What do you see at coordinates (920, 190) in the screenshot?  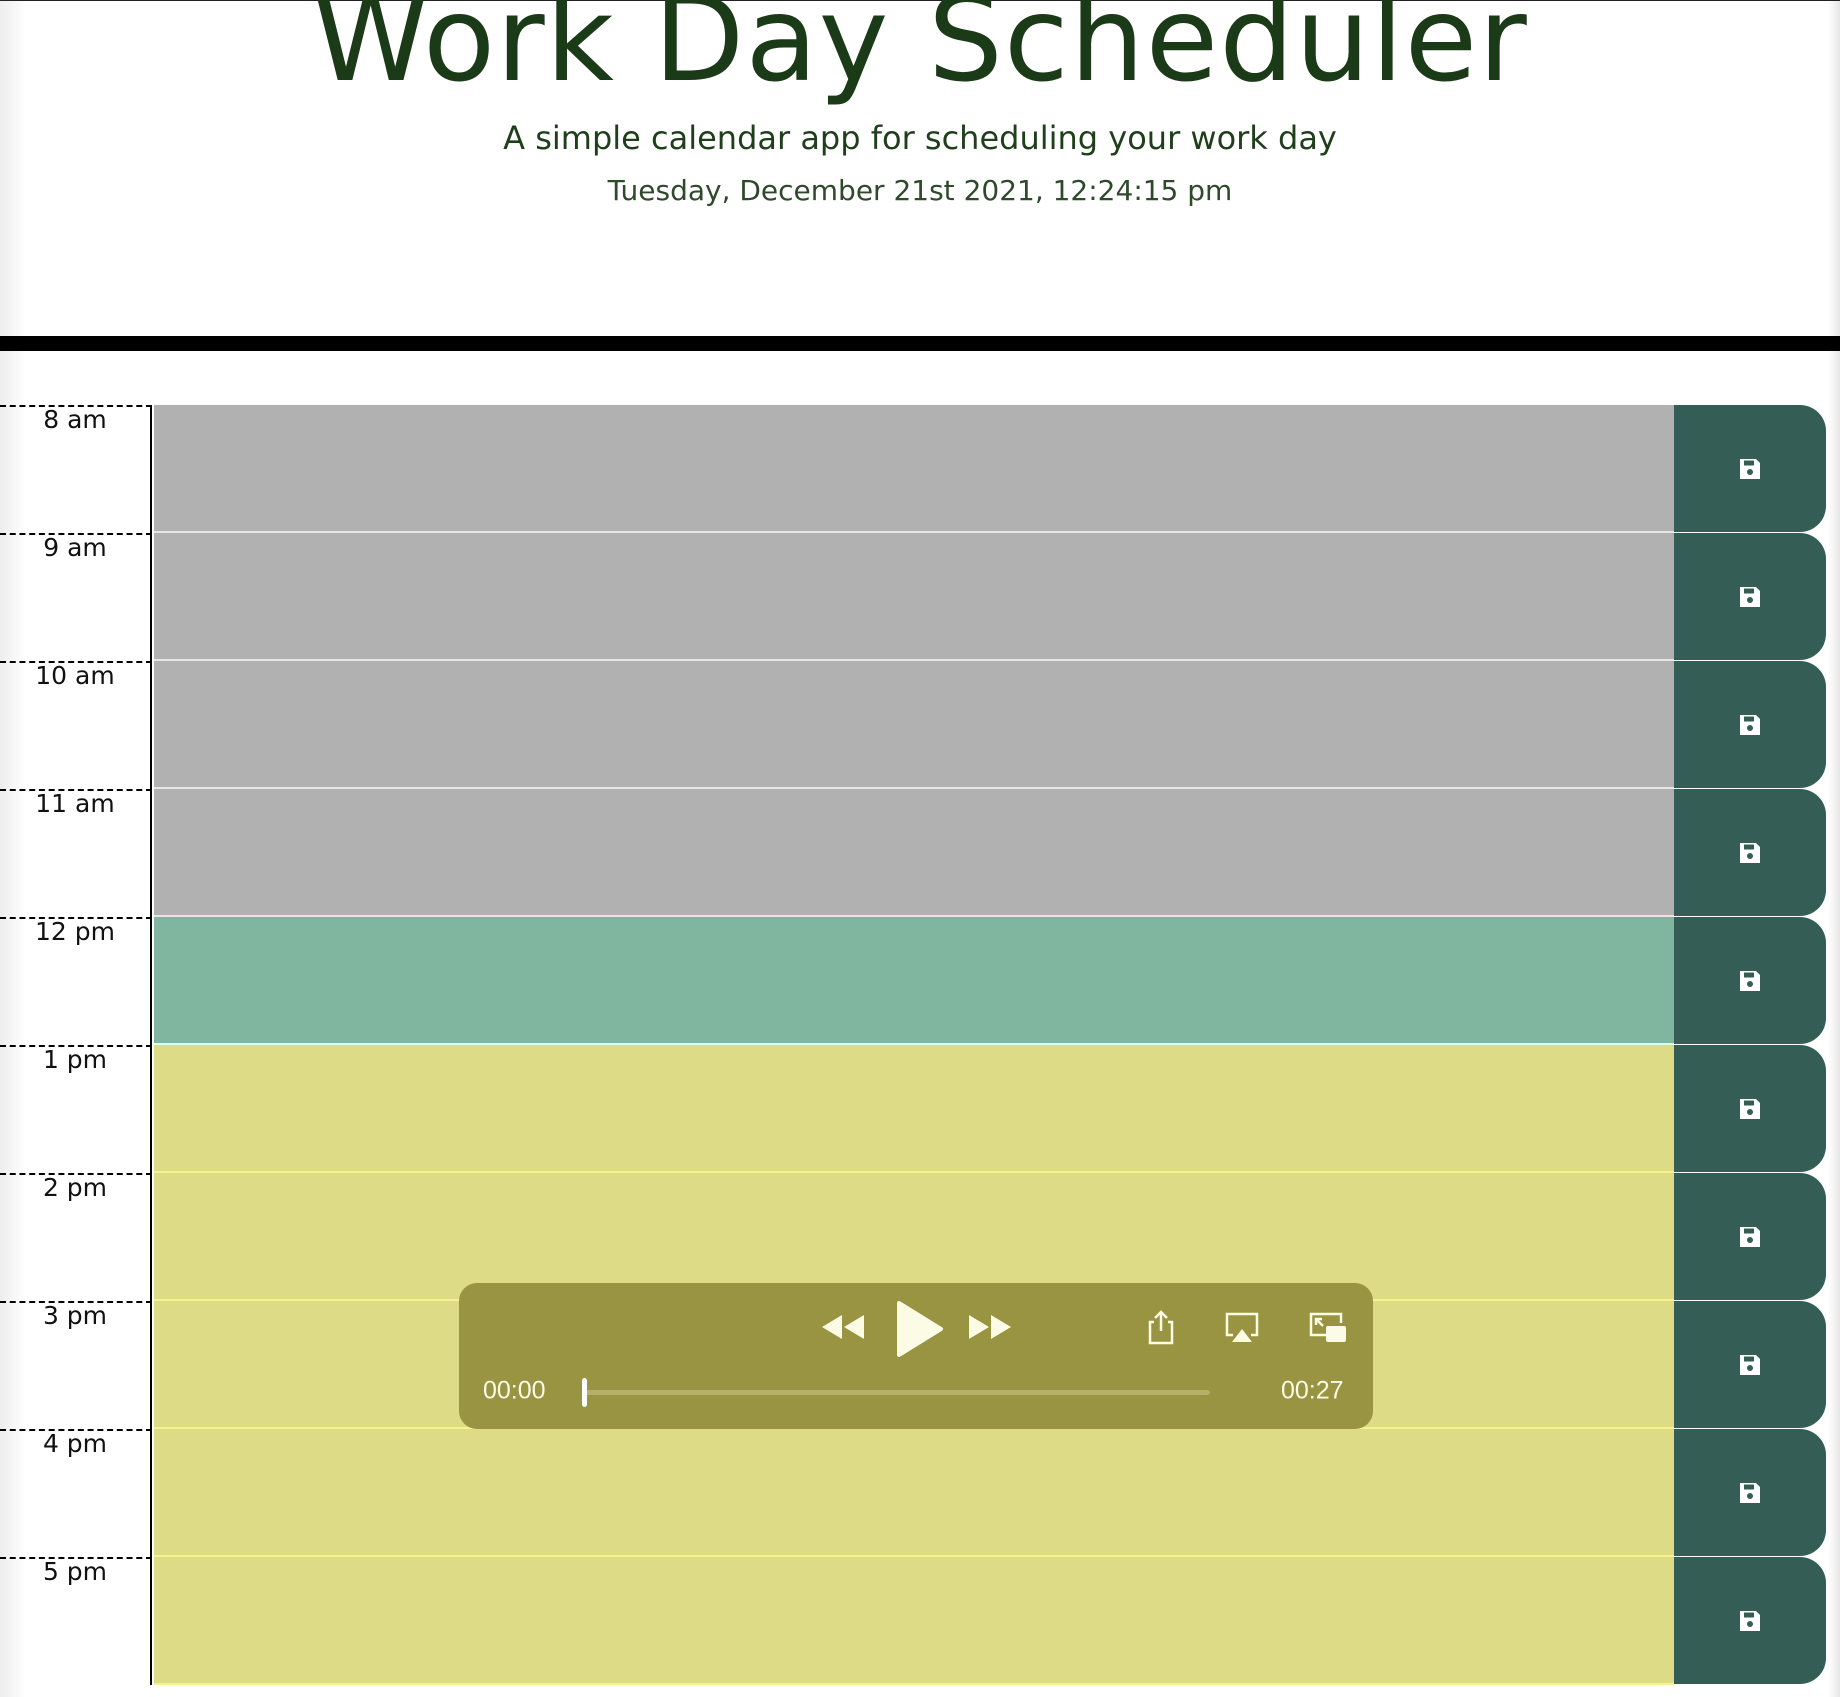 I see `current-datetime: Tuesday, December 21st 2021, 12:24:15 pm` at bounding box center [920, 190].